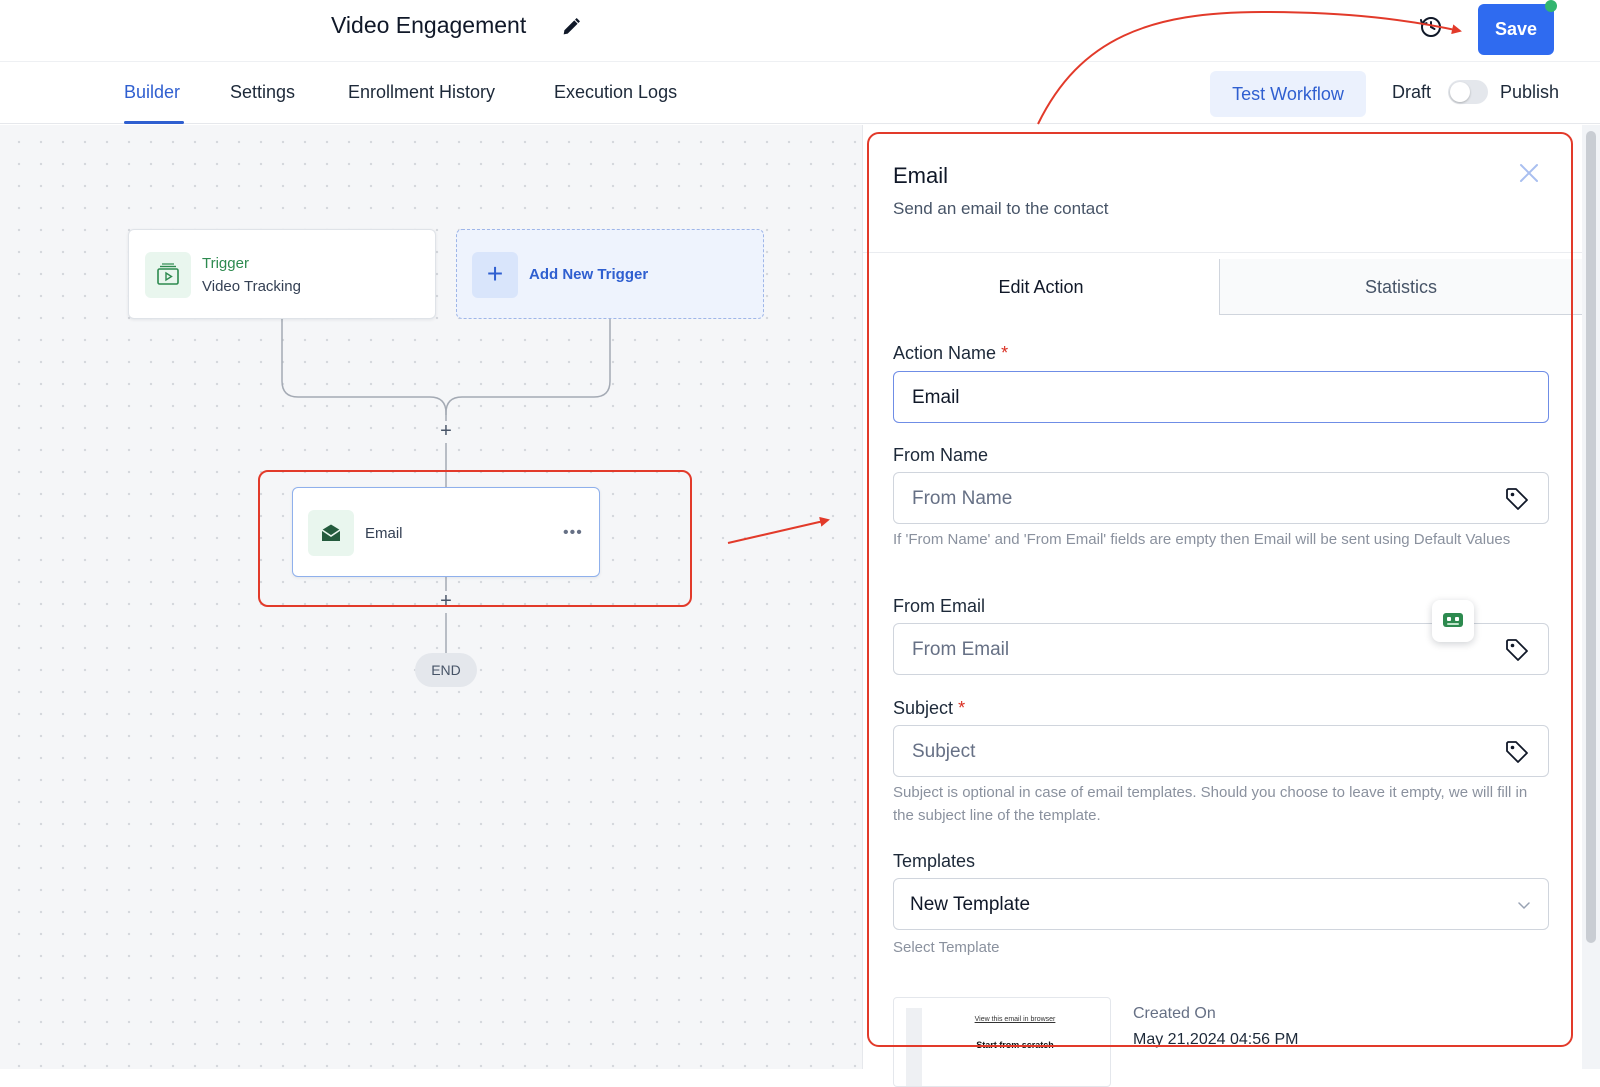  What do you see at coordinates (446, 431) in the screenshot?
I see `add-step-plus-icon: +` at bounding box center [446, 431].